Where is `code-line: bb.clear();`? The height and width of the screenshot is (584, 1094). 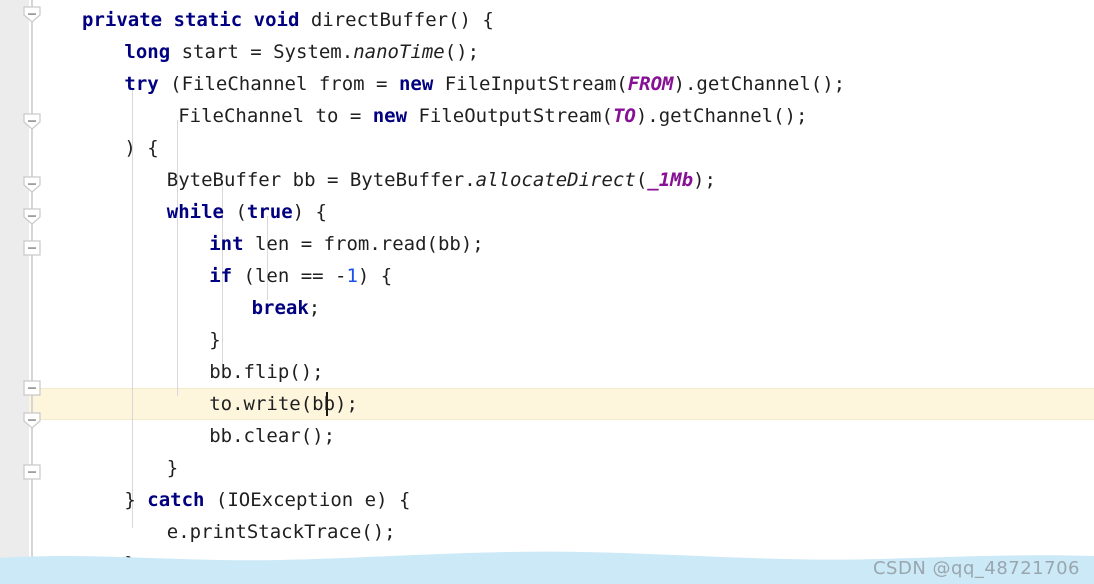
code-line: bb.clear(); is located at coordinates (167, 436).